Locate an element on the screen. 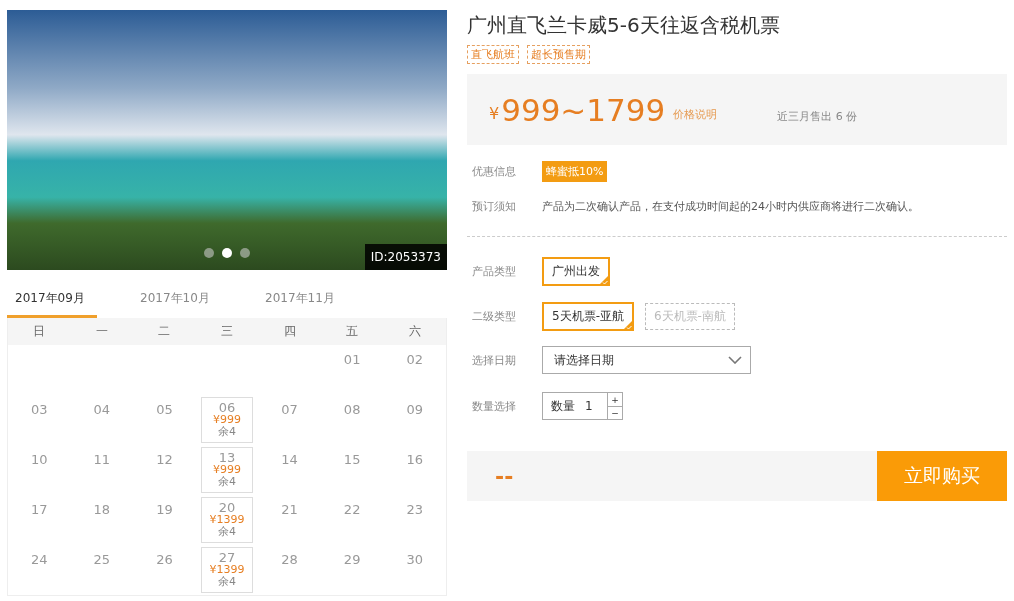 The height and width of the screenshot is (601, 1014). month-tab: 2017年11月 is located at coordinates (319, 301).